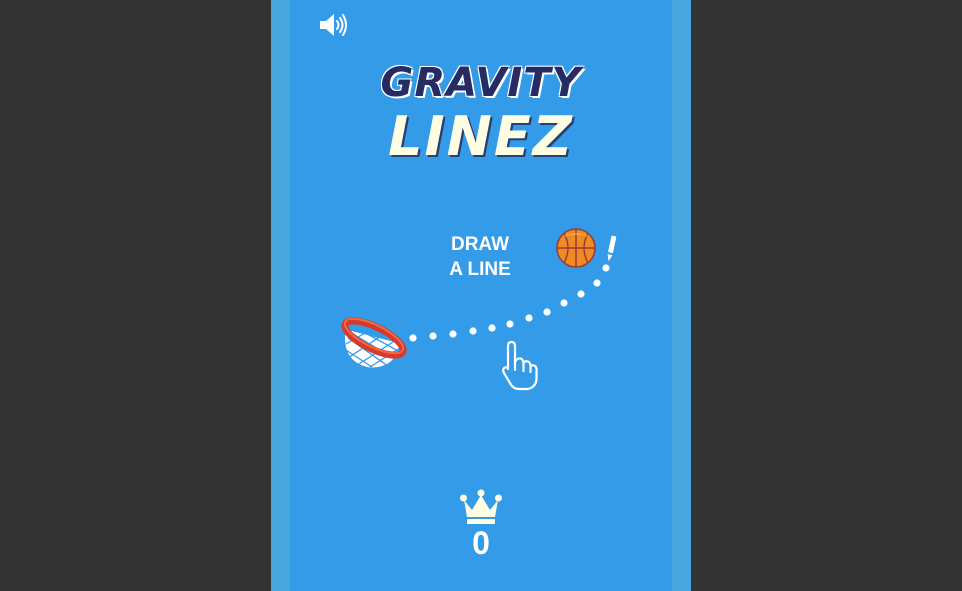  Describe the element at coordinates (374, 342) in the screenshot. I see `basketball-hoop-icon` at that location.